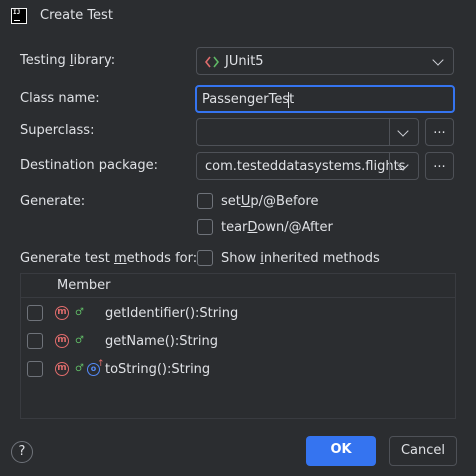  I want to click on teardown-label: tearDown/@After, so click(277, 228).